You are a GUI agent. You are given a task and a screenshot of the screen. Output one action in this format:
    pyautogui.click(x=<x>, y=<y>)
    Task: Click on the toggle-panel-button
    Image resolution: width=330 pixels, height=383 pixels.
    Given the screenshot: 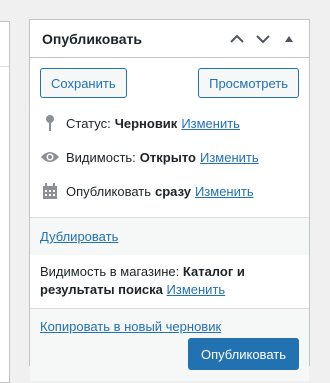 What is the action you would take?
    pyautogui.click(x=289, y=39)
    